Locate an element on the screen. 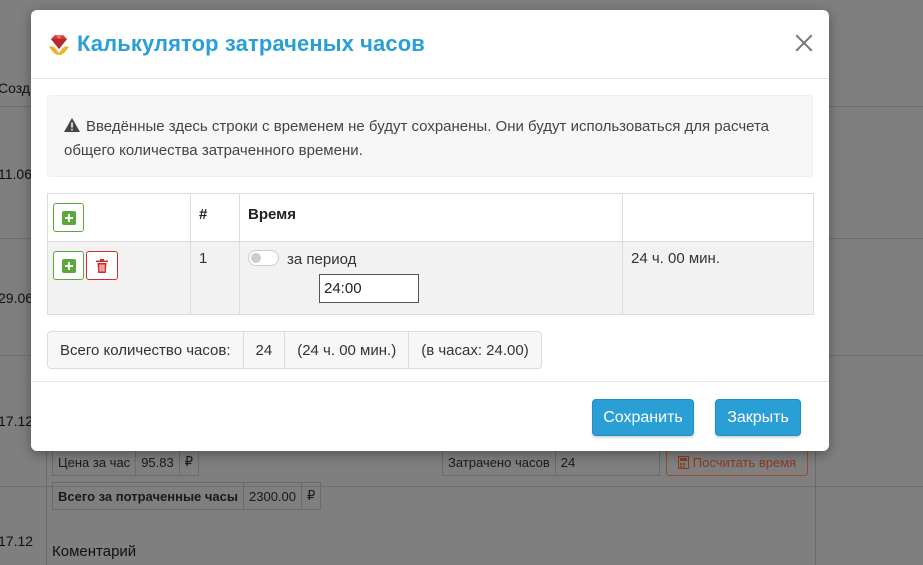 The width and height of the screenshot is (923, 565). row-time-cell: за период is located at coordinates (431, 278).